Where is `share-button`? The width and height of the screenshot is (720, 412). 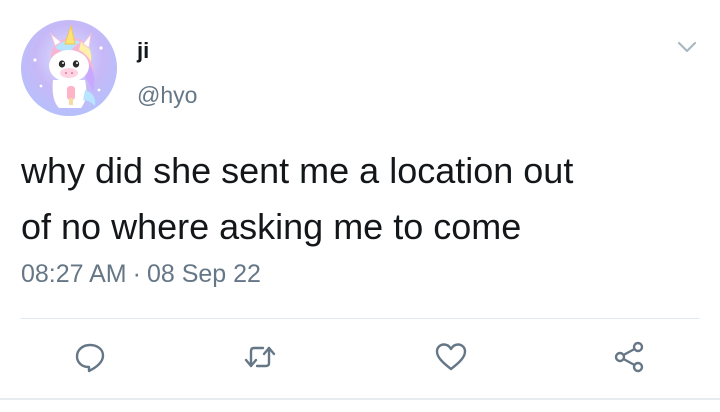
share-button is located at coordinates (629, 357).